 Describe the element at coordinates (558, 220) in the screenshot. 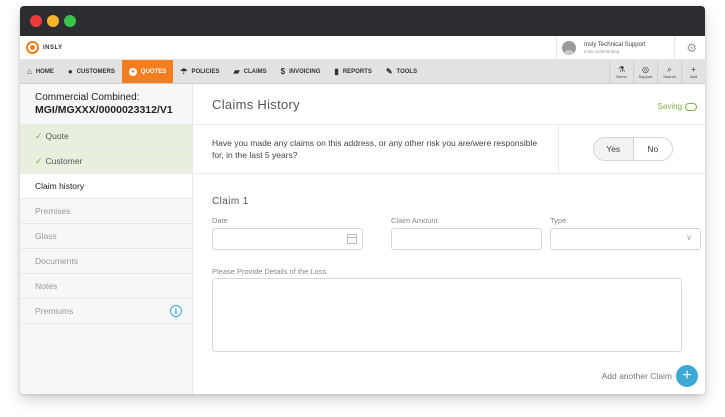

I see `type-label: Type` at that location.